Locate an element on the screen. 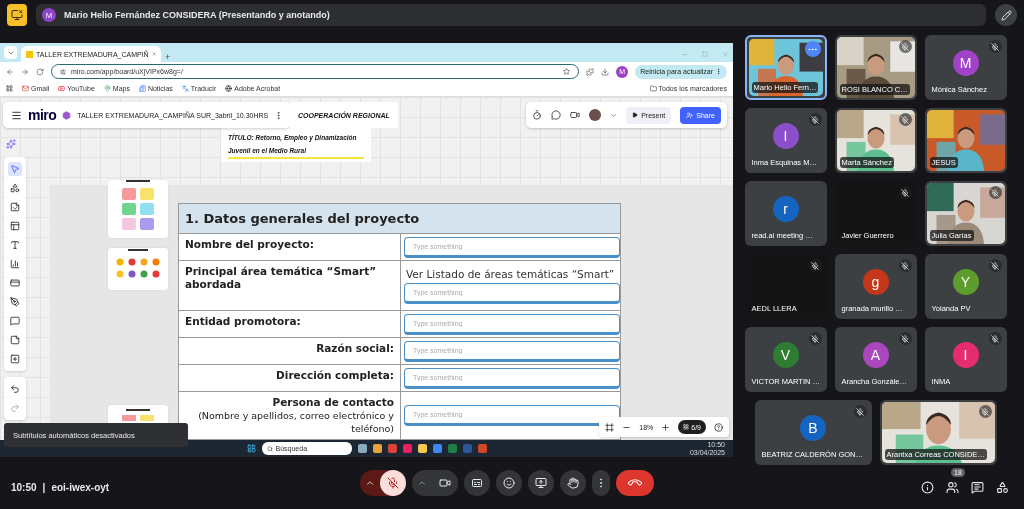 The width and height of the screenshot is (1024, 509). presenter-status: Mario Helio Fernández CONSIDERA (Presentando y anotando) is located at coordinates (197, 15).